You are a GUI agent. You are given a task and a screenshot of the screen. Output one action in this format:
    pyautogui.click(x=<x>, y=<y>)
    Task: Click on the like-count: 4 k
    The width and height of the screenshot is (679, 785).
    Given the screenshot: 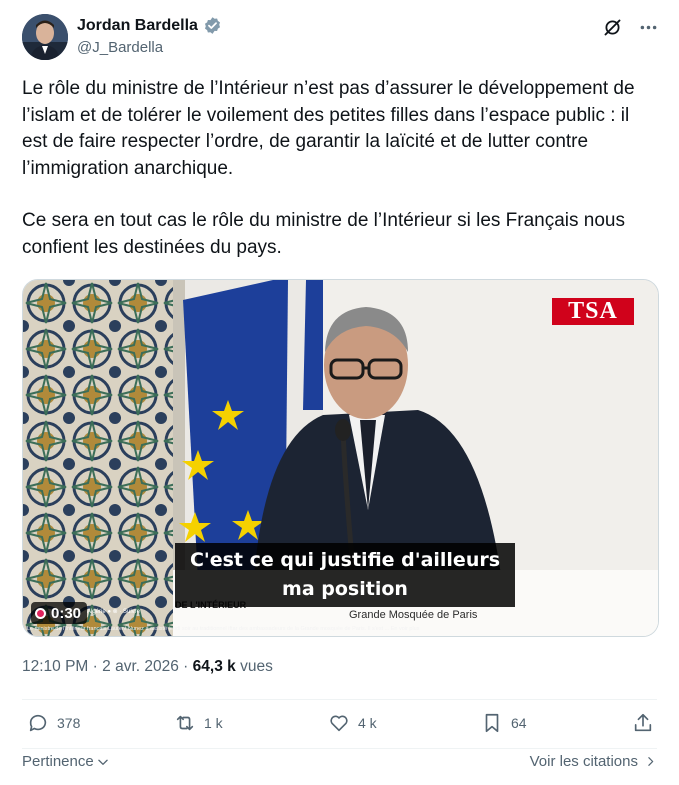 What is the action you would take?
    pyautogui.click(x=367, y=723)
    